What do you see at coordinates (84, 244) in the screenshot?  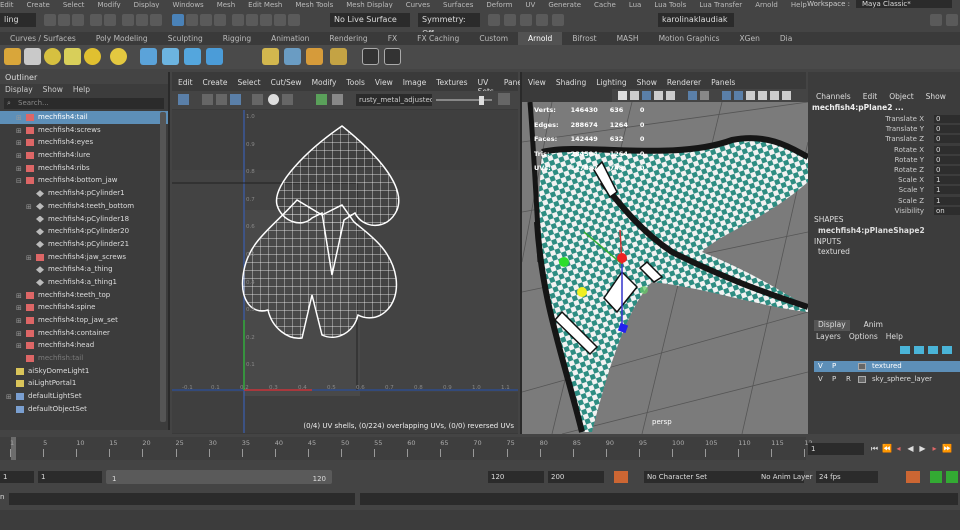 I see `outliner-item: mechfish4:pCylinder21` at bounding box center [84, 244].